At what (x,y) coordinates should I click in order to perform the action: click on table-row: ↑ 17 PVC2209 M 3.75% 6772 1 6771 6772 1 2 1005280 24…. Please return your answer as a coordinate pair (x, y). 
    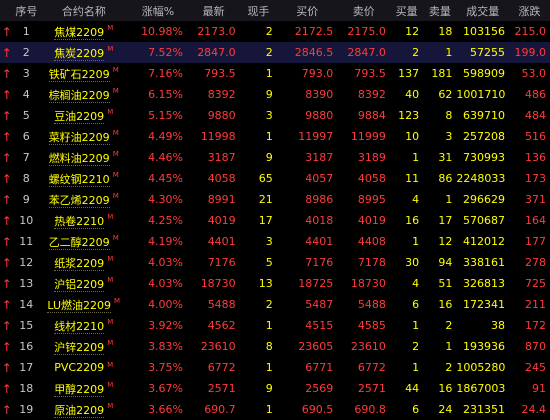
    Looking at the image, I should click on (275, 367).